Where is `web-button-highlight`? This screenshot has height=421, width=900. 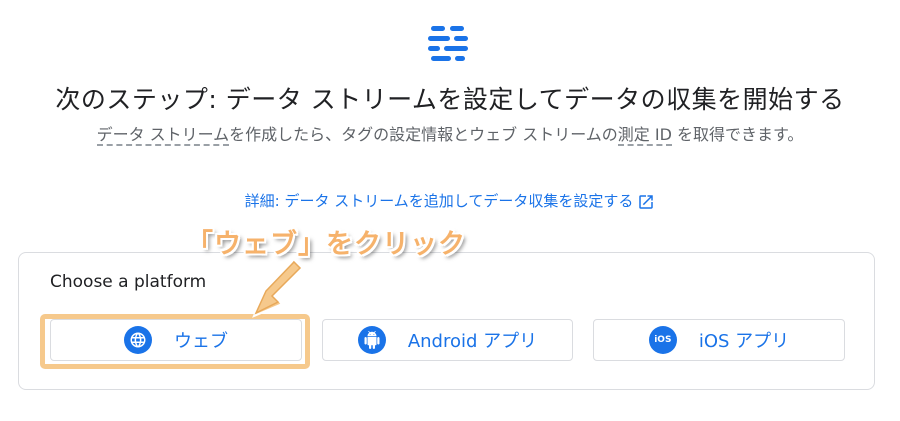
web-button-highlight is located at coordinates (175, 341).